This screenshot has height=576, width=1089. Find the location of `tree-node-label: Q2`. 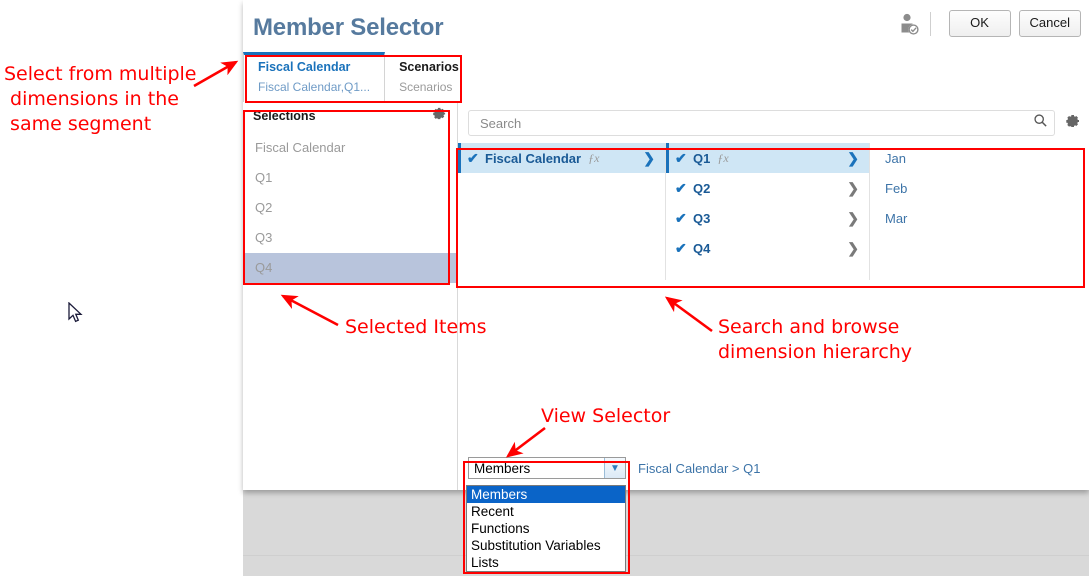

tree-node-label: Q2 is located at coordinates (702, 188).